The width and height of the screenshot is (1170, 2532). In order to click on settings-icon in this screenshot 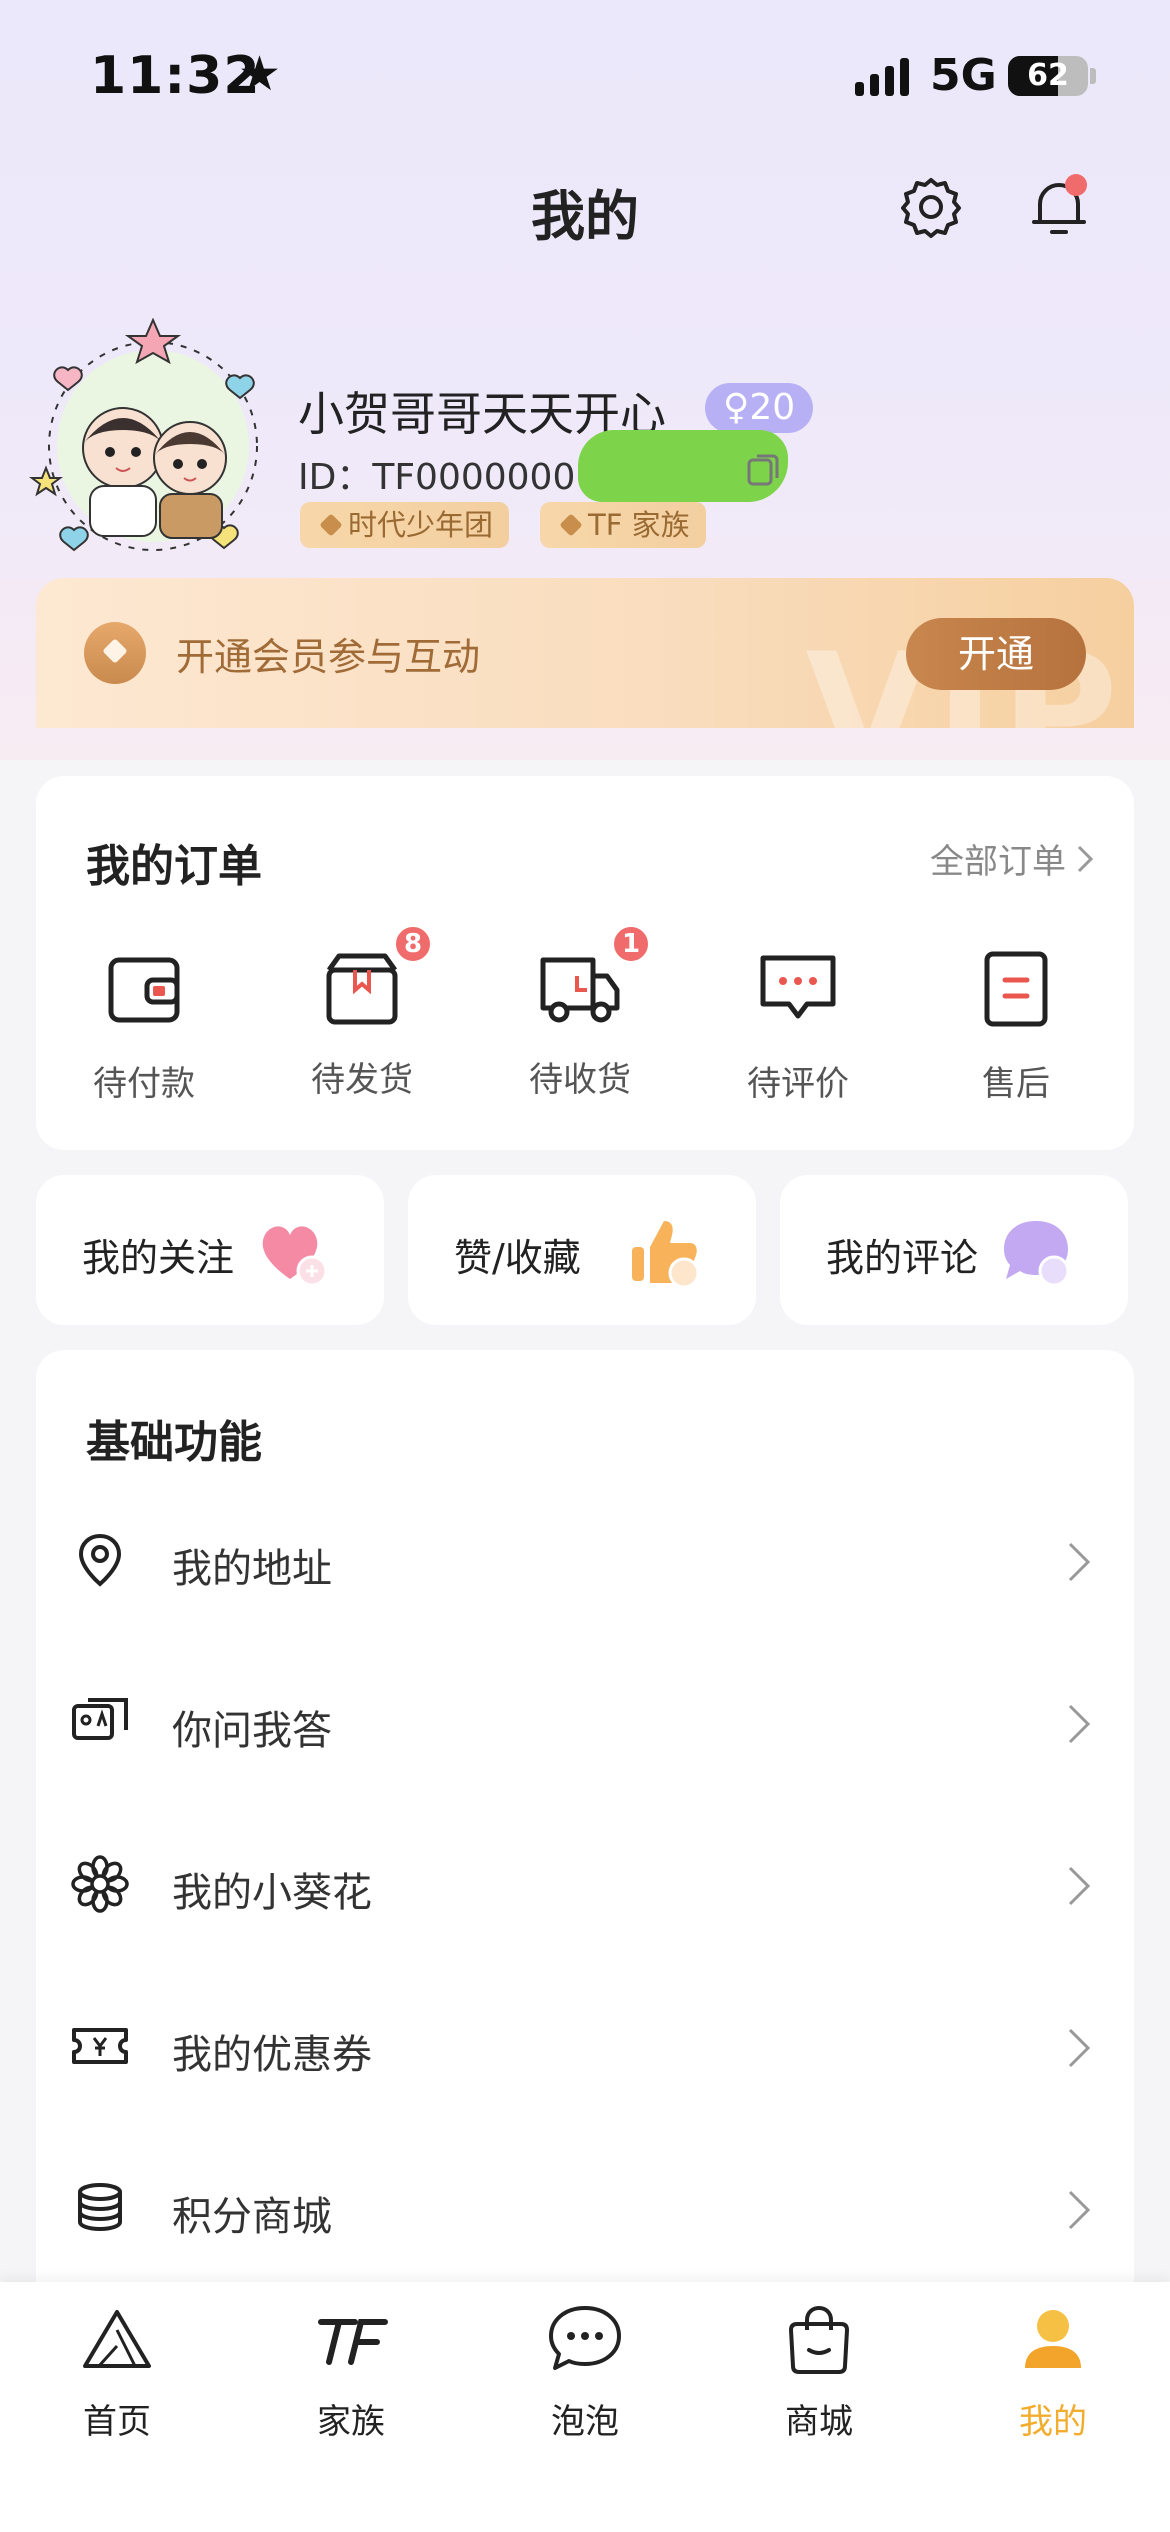, I will do `click(931, 207)`.